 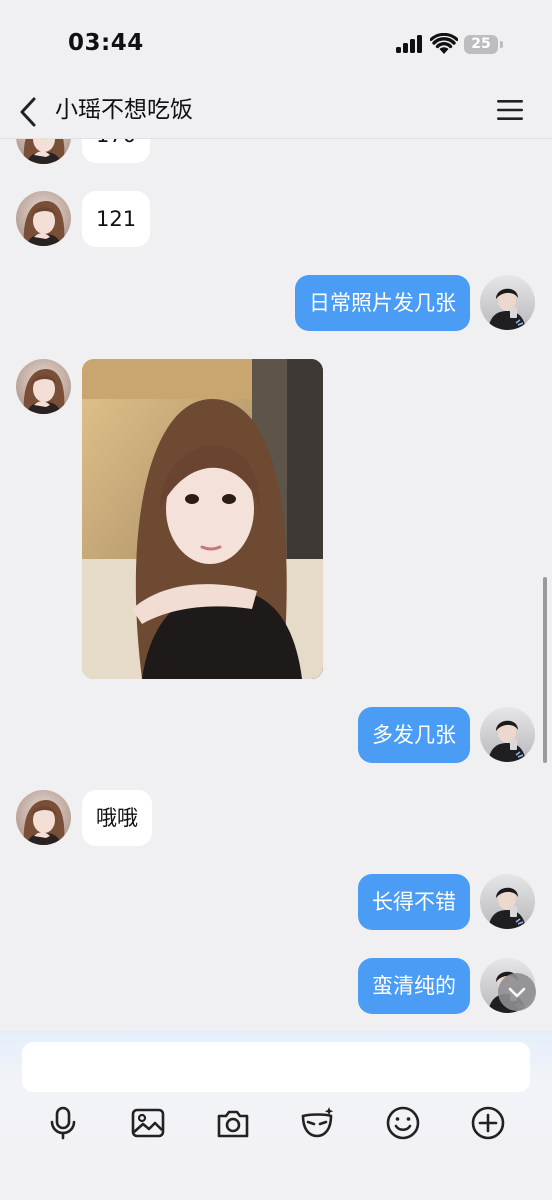 I want to click on battery-cap, so click(x=501, y=44).